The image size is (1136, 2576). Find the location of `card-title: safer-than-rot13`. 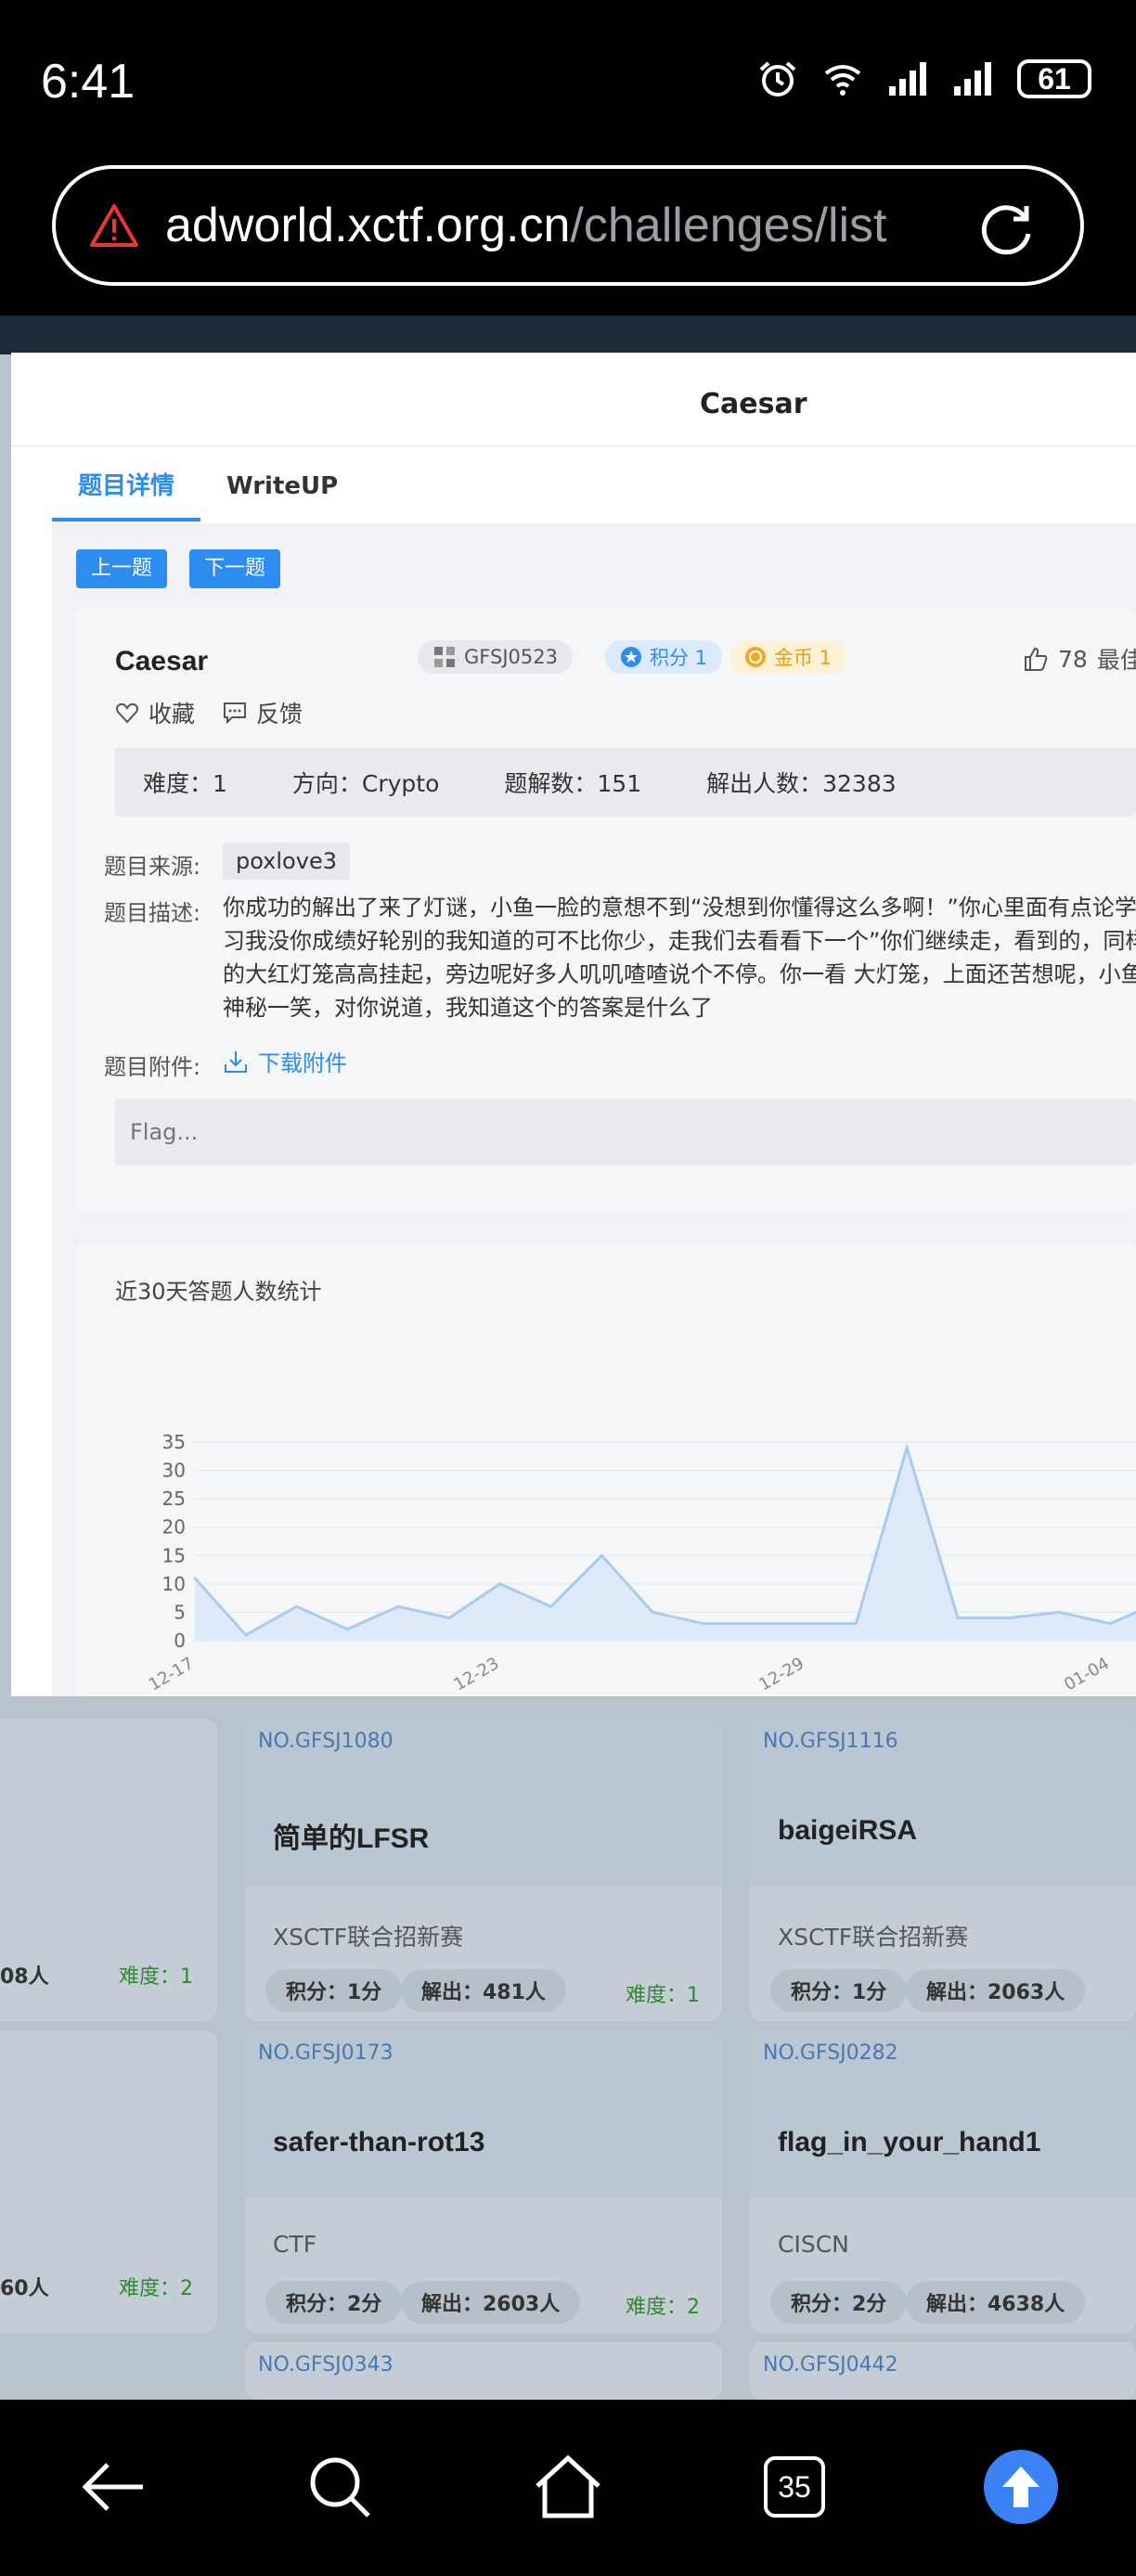

card-title: safer-than-rot13 is located at coordinates (379, 2142).